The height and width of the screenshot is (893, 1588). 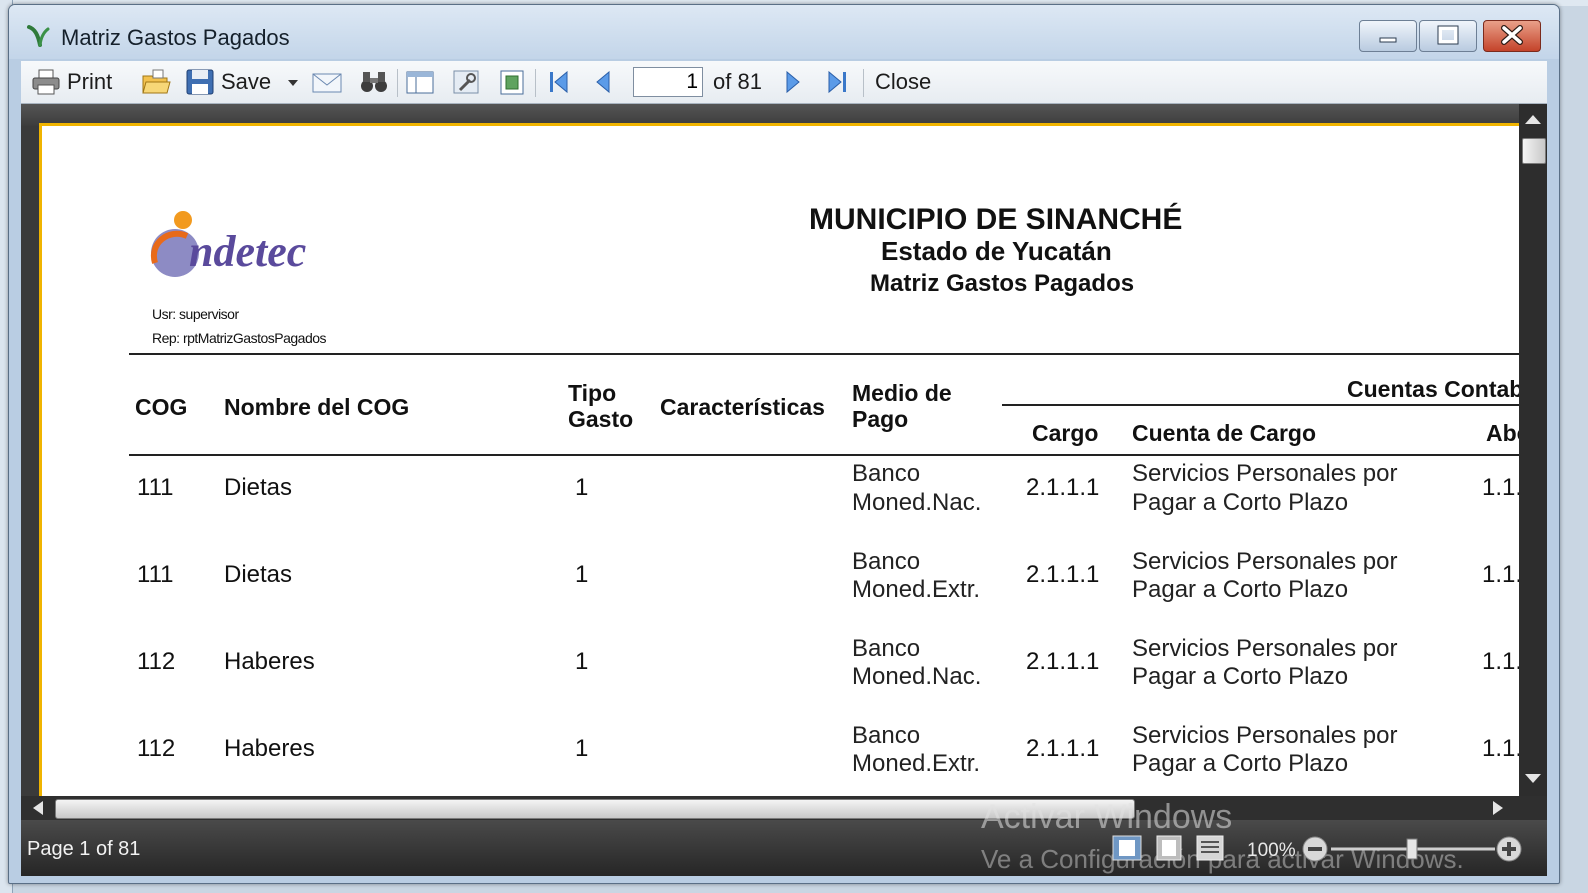 I want to click on col-medio-line2: Pago, so click(x=880, y=419).